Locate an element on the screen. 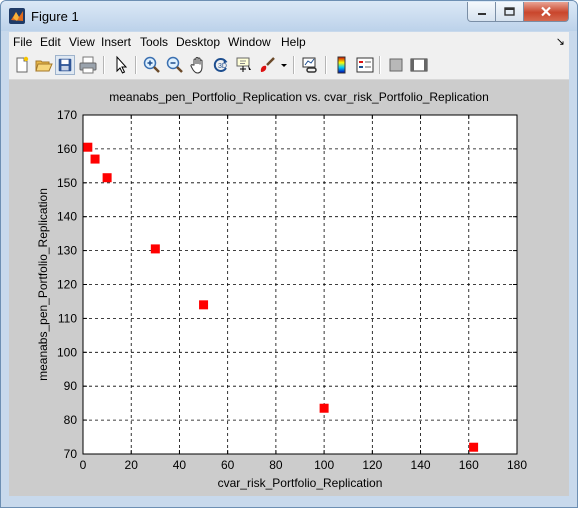 The image size is (578, 508). brush-dropdown-icon is located at coordinates (284, 65).